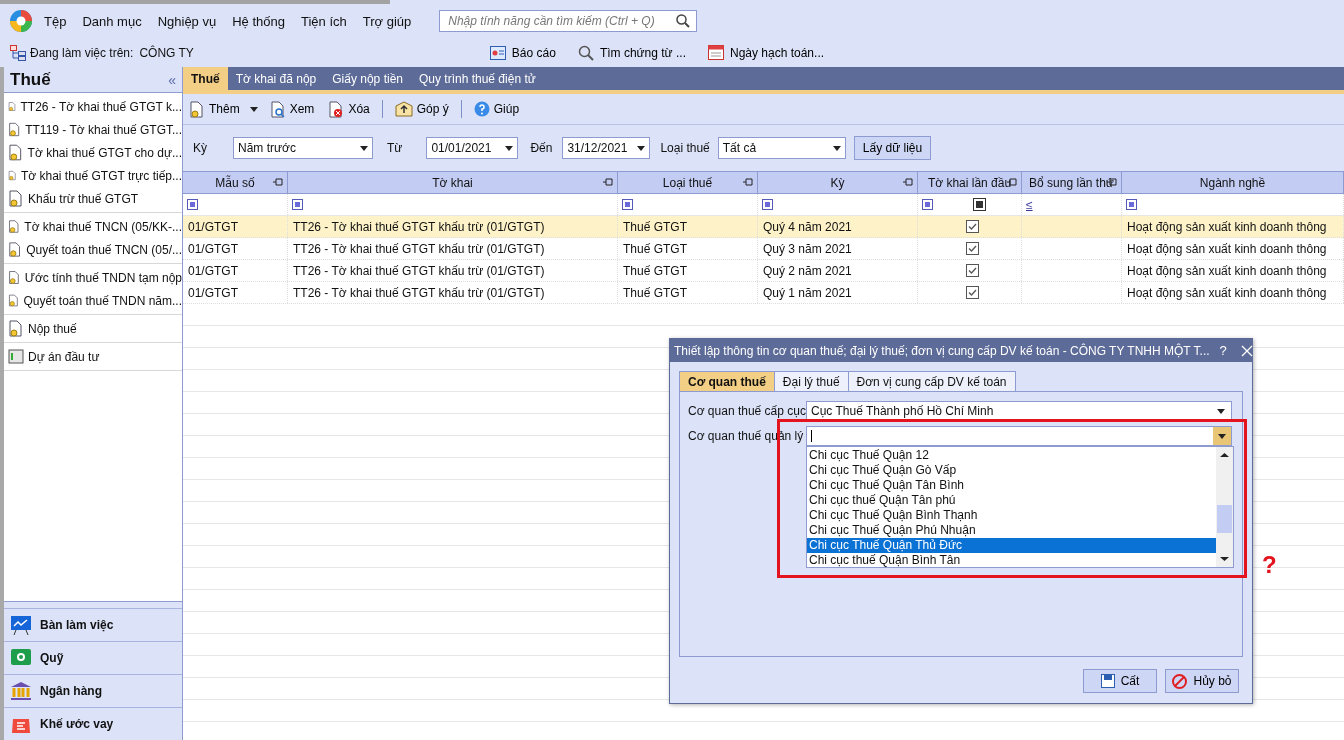 This screenshot has width=1344, height=740. Describe the element at coordinates (93, 657) in the screenshot. I see `module-item: Quỹ` at that location.